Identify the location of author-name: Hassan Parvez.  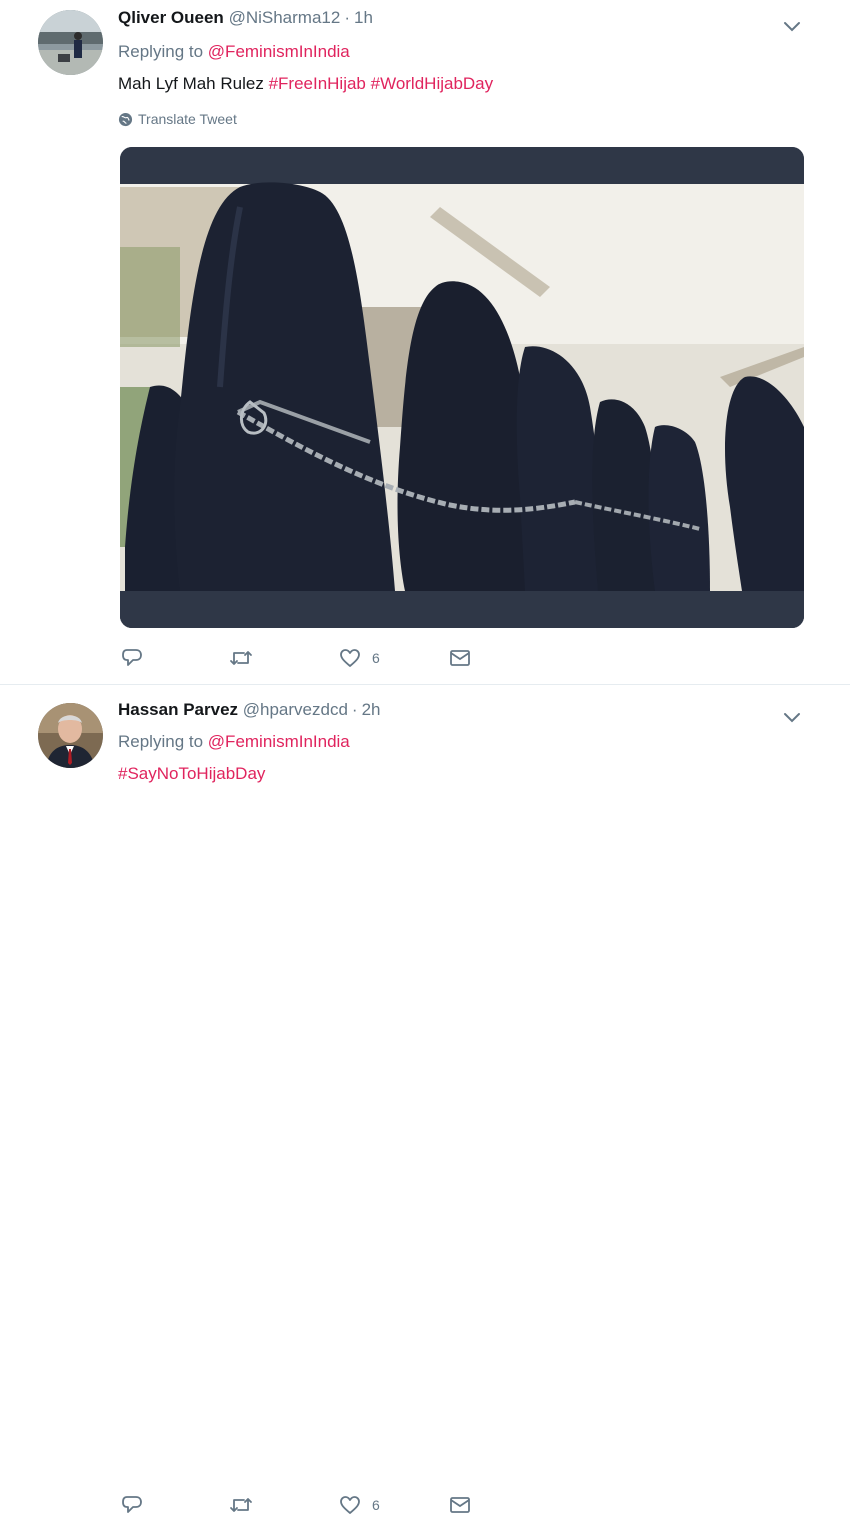
(178, 709).